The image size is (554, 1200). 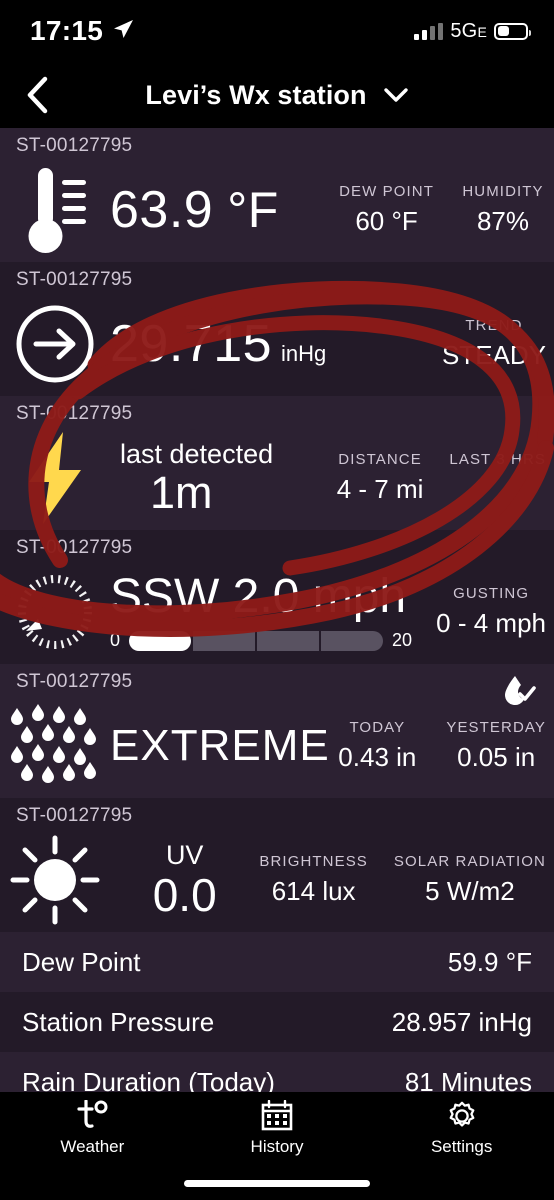 What do you see at coordinates (223, 478) in the screenshot?
I see `lightning-reading: last detected 1m` at bounding box center [223, 478].